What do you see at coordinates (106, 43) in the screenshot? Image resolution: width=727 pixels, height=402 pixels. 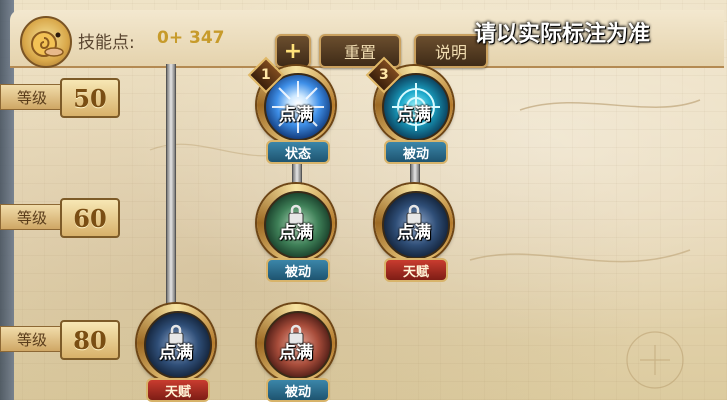 I see `skill-points-label: 技能点:` at bounding box center [106, 43].